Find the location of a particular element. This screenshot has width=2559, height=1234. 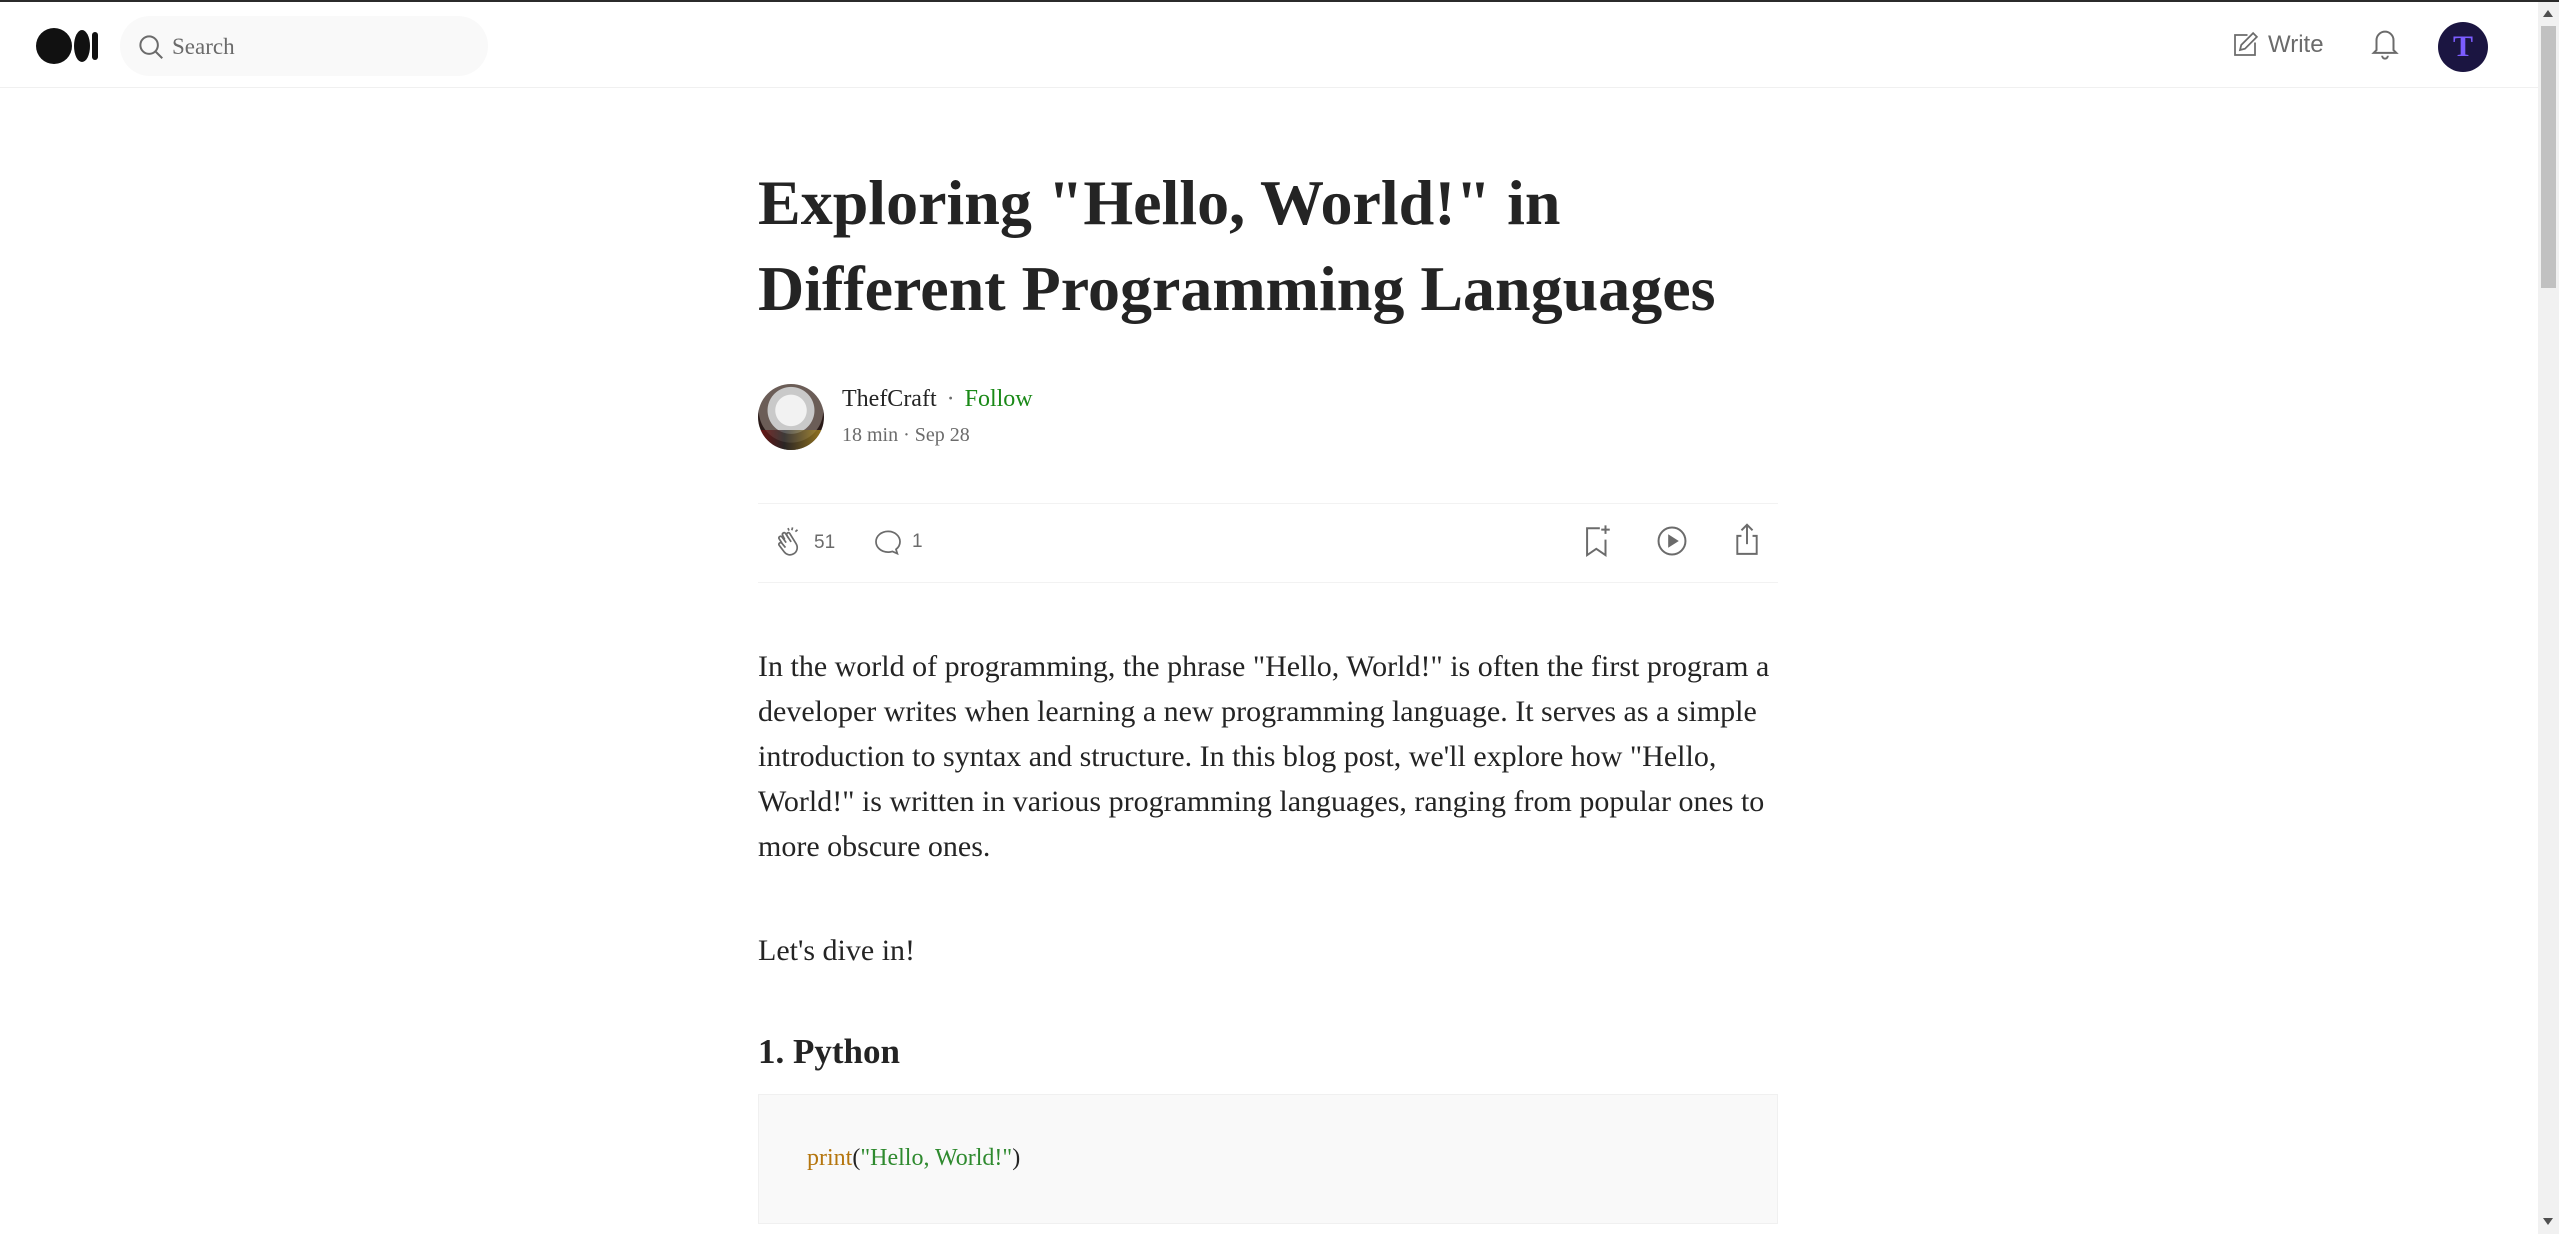

comment-button: 1 is located at coordinates (897, 542).